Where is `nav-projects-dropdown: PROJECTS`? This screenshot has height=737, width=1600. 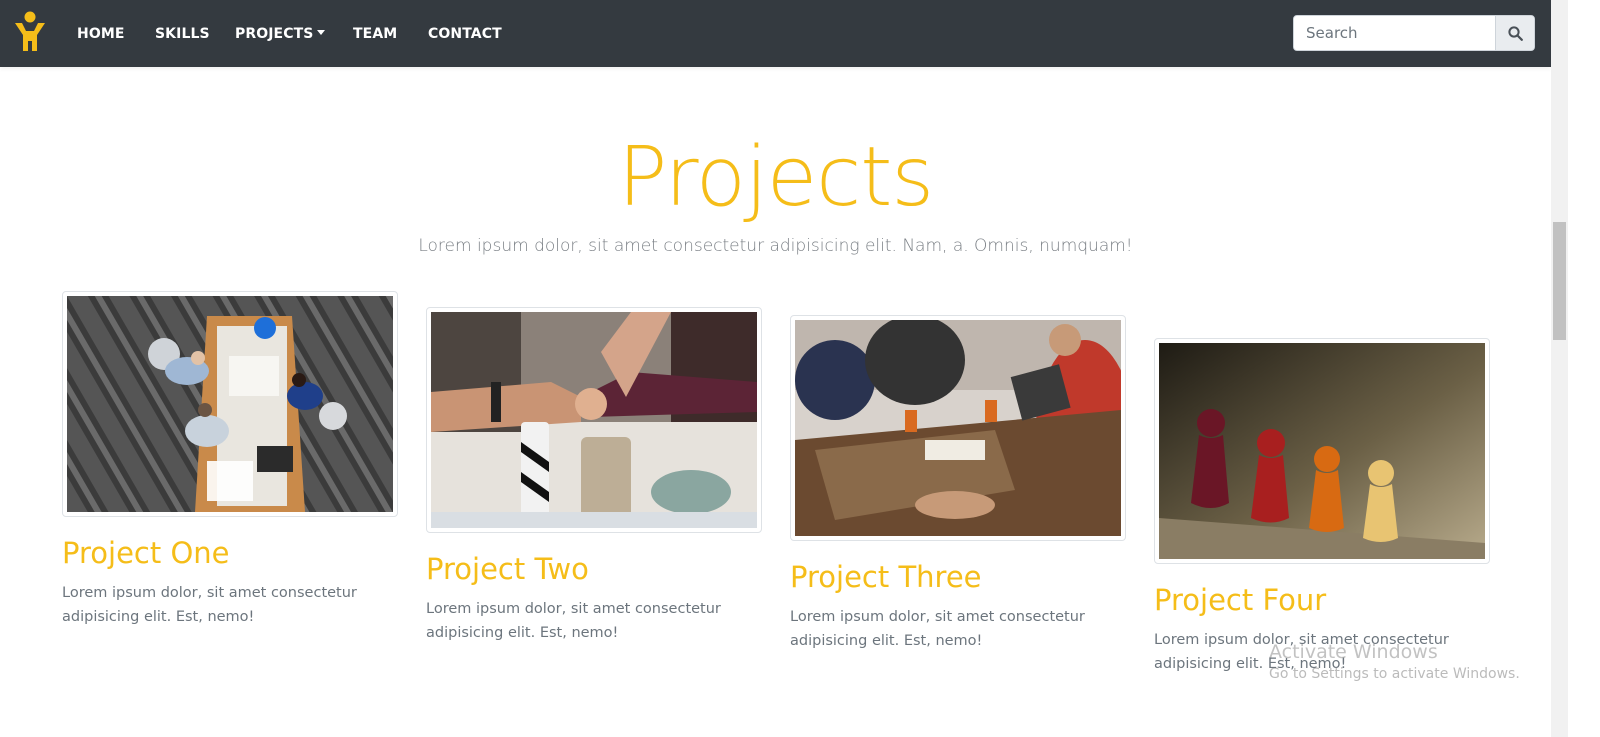 nav-projects-dropdown: PROJECTS is located at coordinates (280, 34).